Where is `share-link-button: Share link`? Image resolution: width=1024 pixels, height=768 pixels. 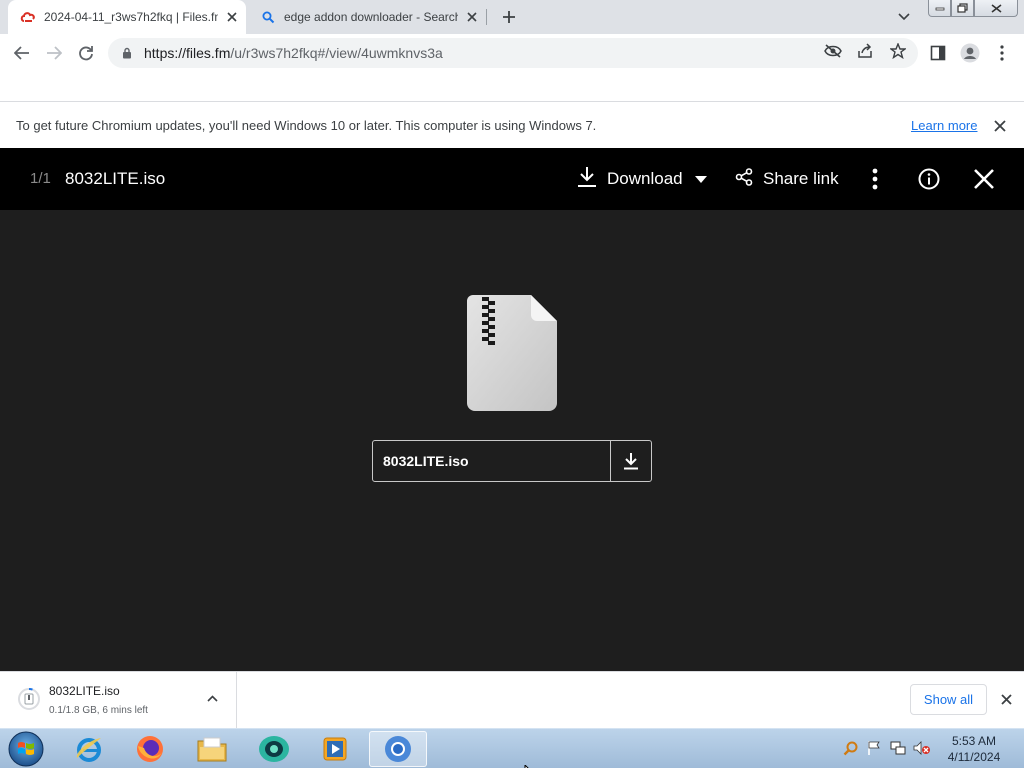 share-link-button: Share link is located at coordinates (787, 179).